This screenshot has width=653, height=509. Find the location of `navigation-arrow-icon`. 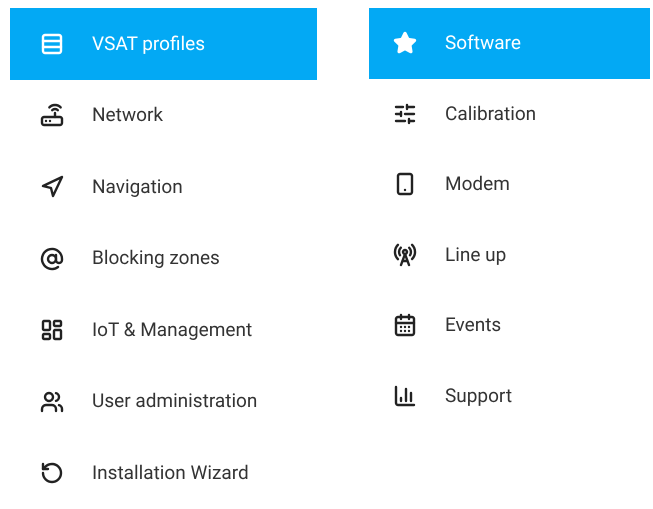

navigation-arrow-icon is located at coordinates (52, 186).